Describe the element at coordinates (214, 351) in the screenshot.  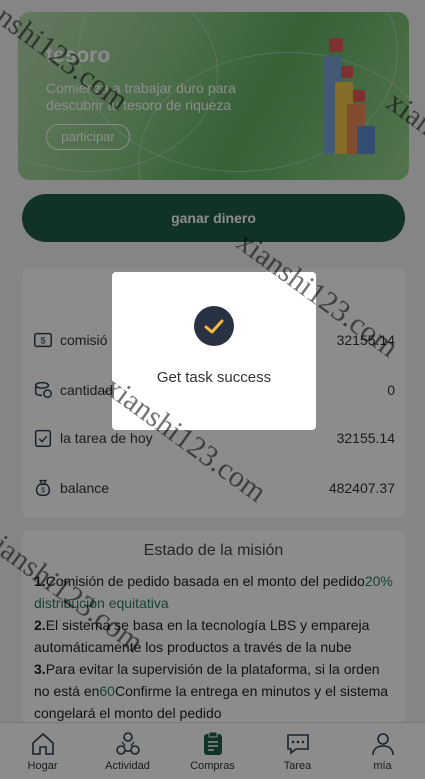
I see `success-toast: Get task success` at that location.